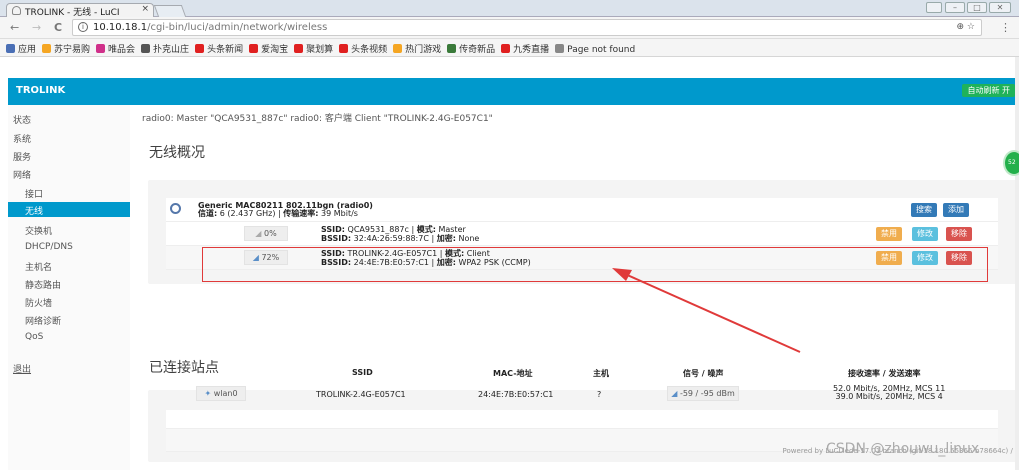 This screenshot has height=470, width=1019. Describe the element at coordinates (1011, 163) in the screenshot. I see `floating-badge: 52` at that location.